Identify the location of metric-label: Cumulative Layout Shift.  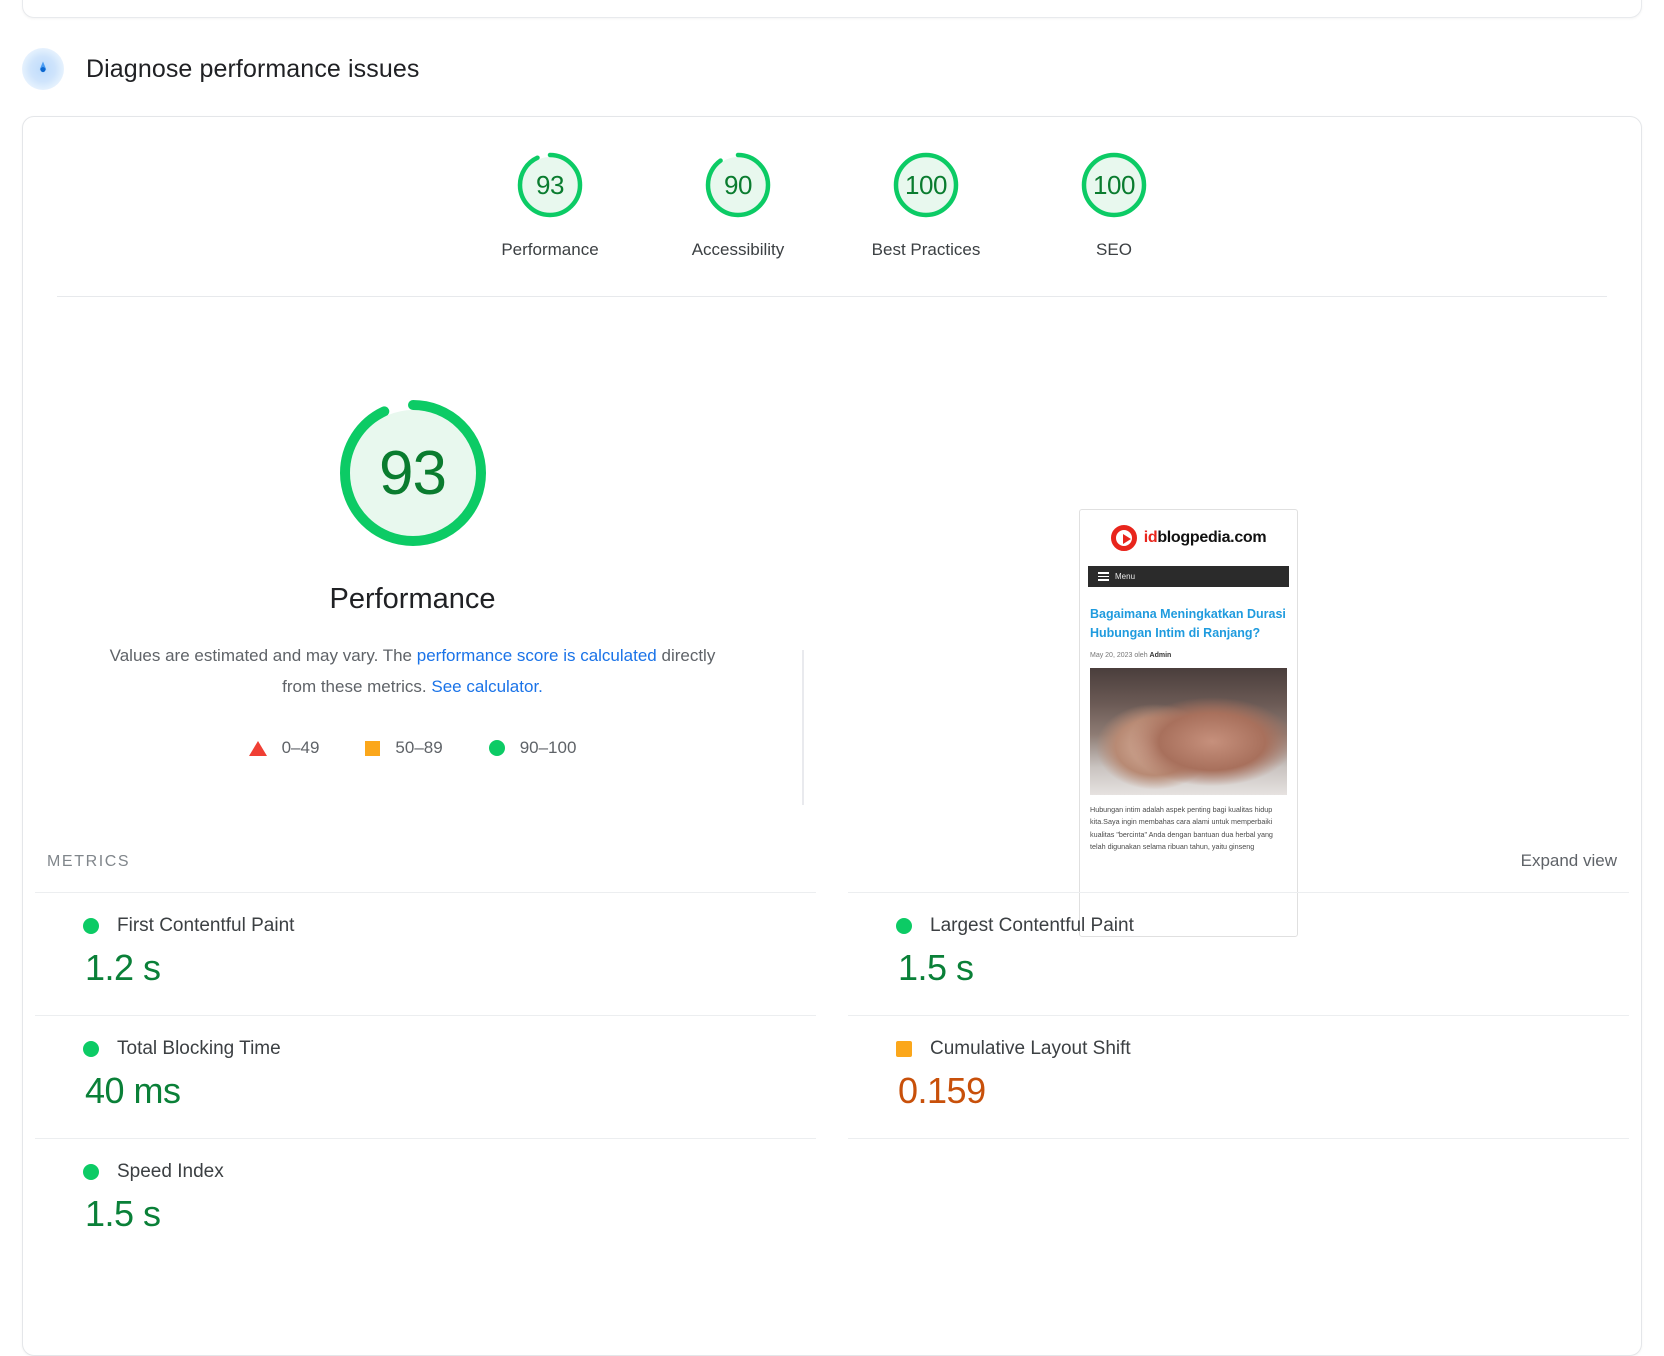
(1030, 1048).